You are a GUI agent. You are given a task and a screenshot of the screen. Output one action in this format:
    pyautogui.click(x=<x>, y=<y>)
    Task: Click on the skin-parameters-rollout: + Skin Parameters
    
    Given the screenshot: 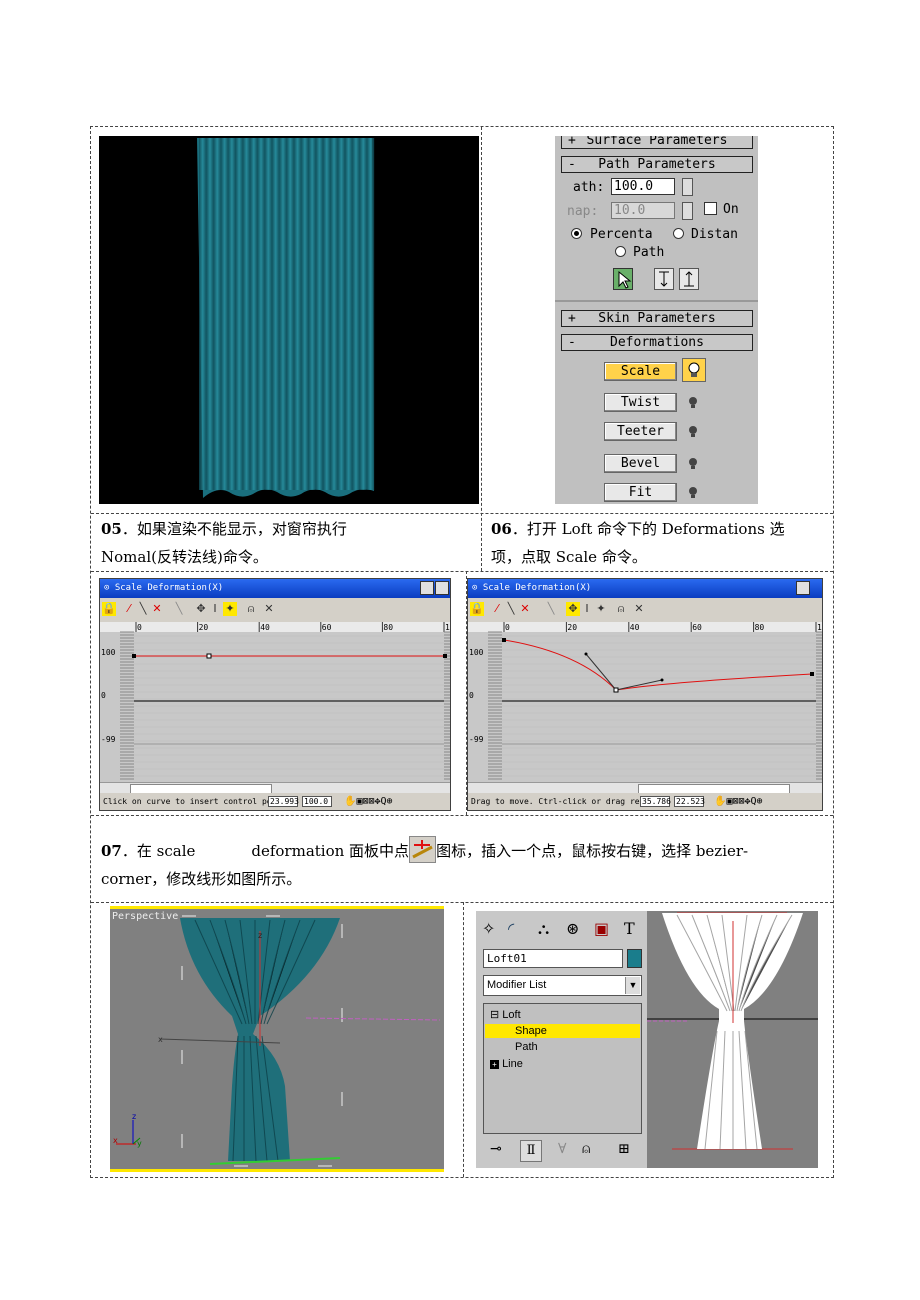 What is the action you would take?
    pyautogui.click(x=657, y=318)
    